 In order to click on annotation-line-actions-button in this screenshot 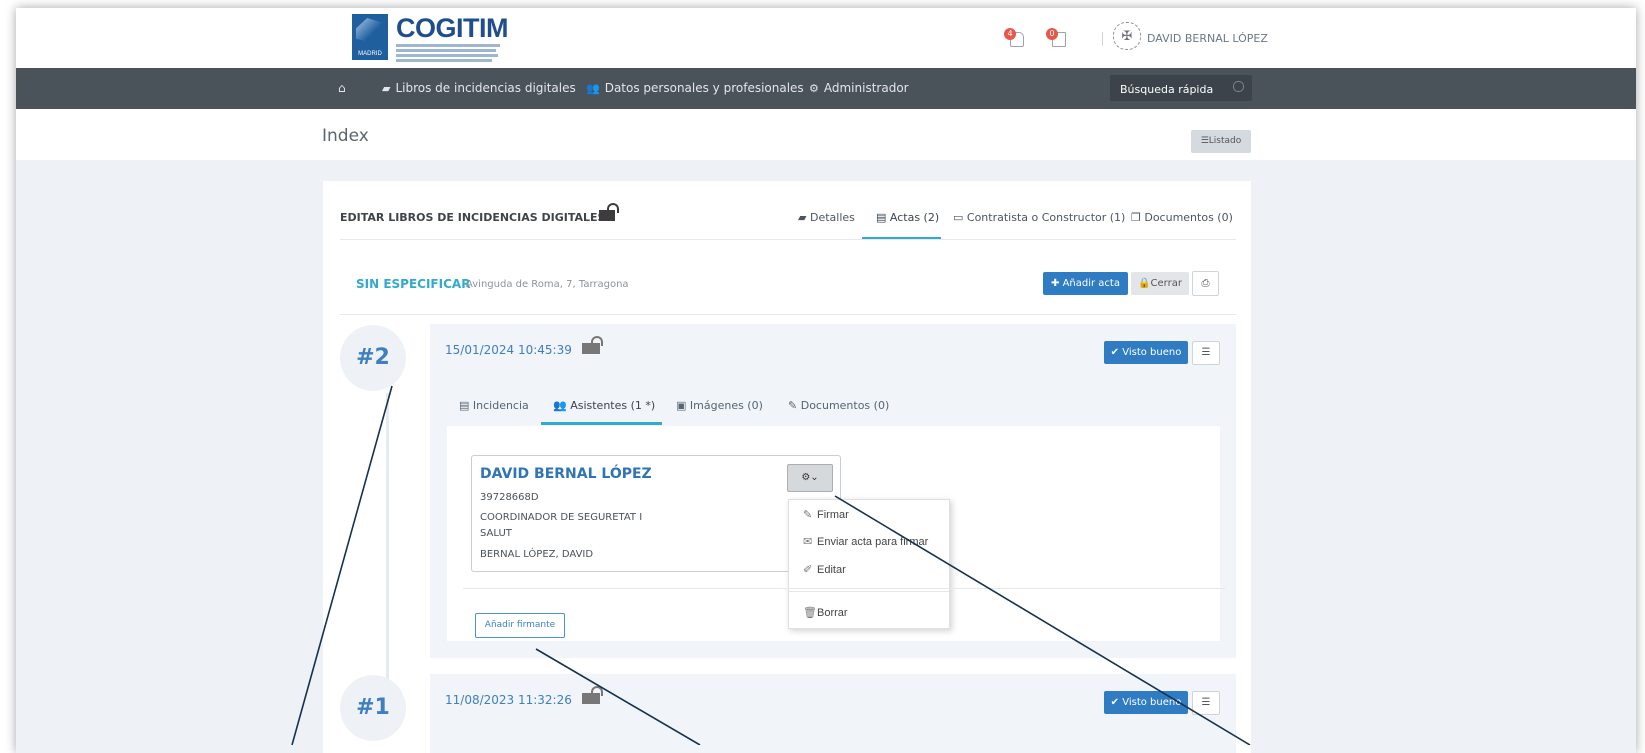, I will do `click(1042, 620)`.